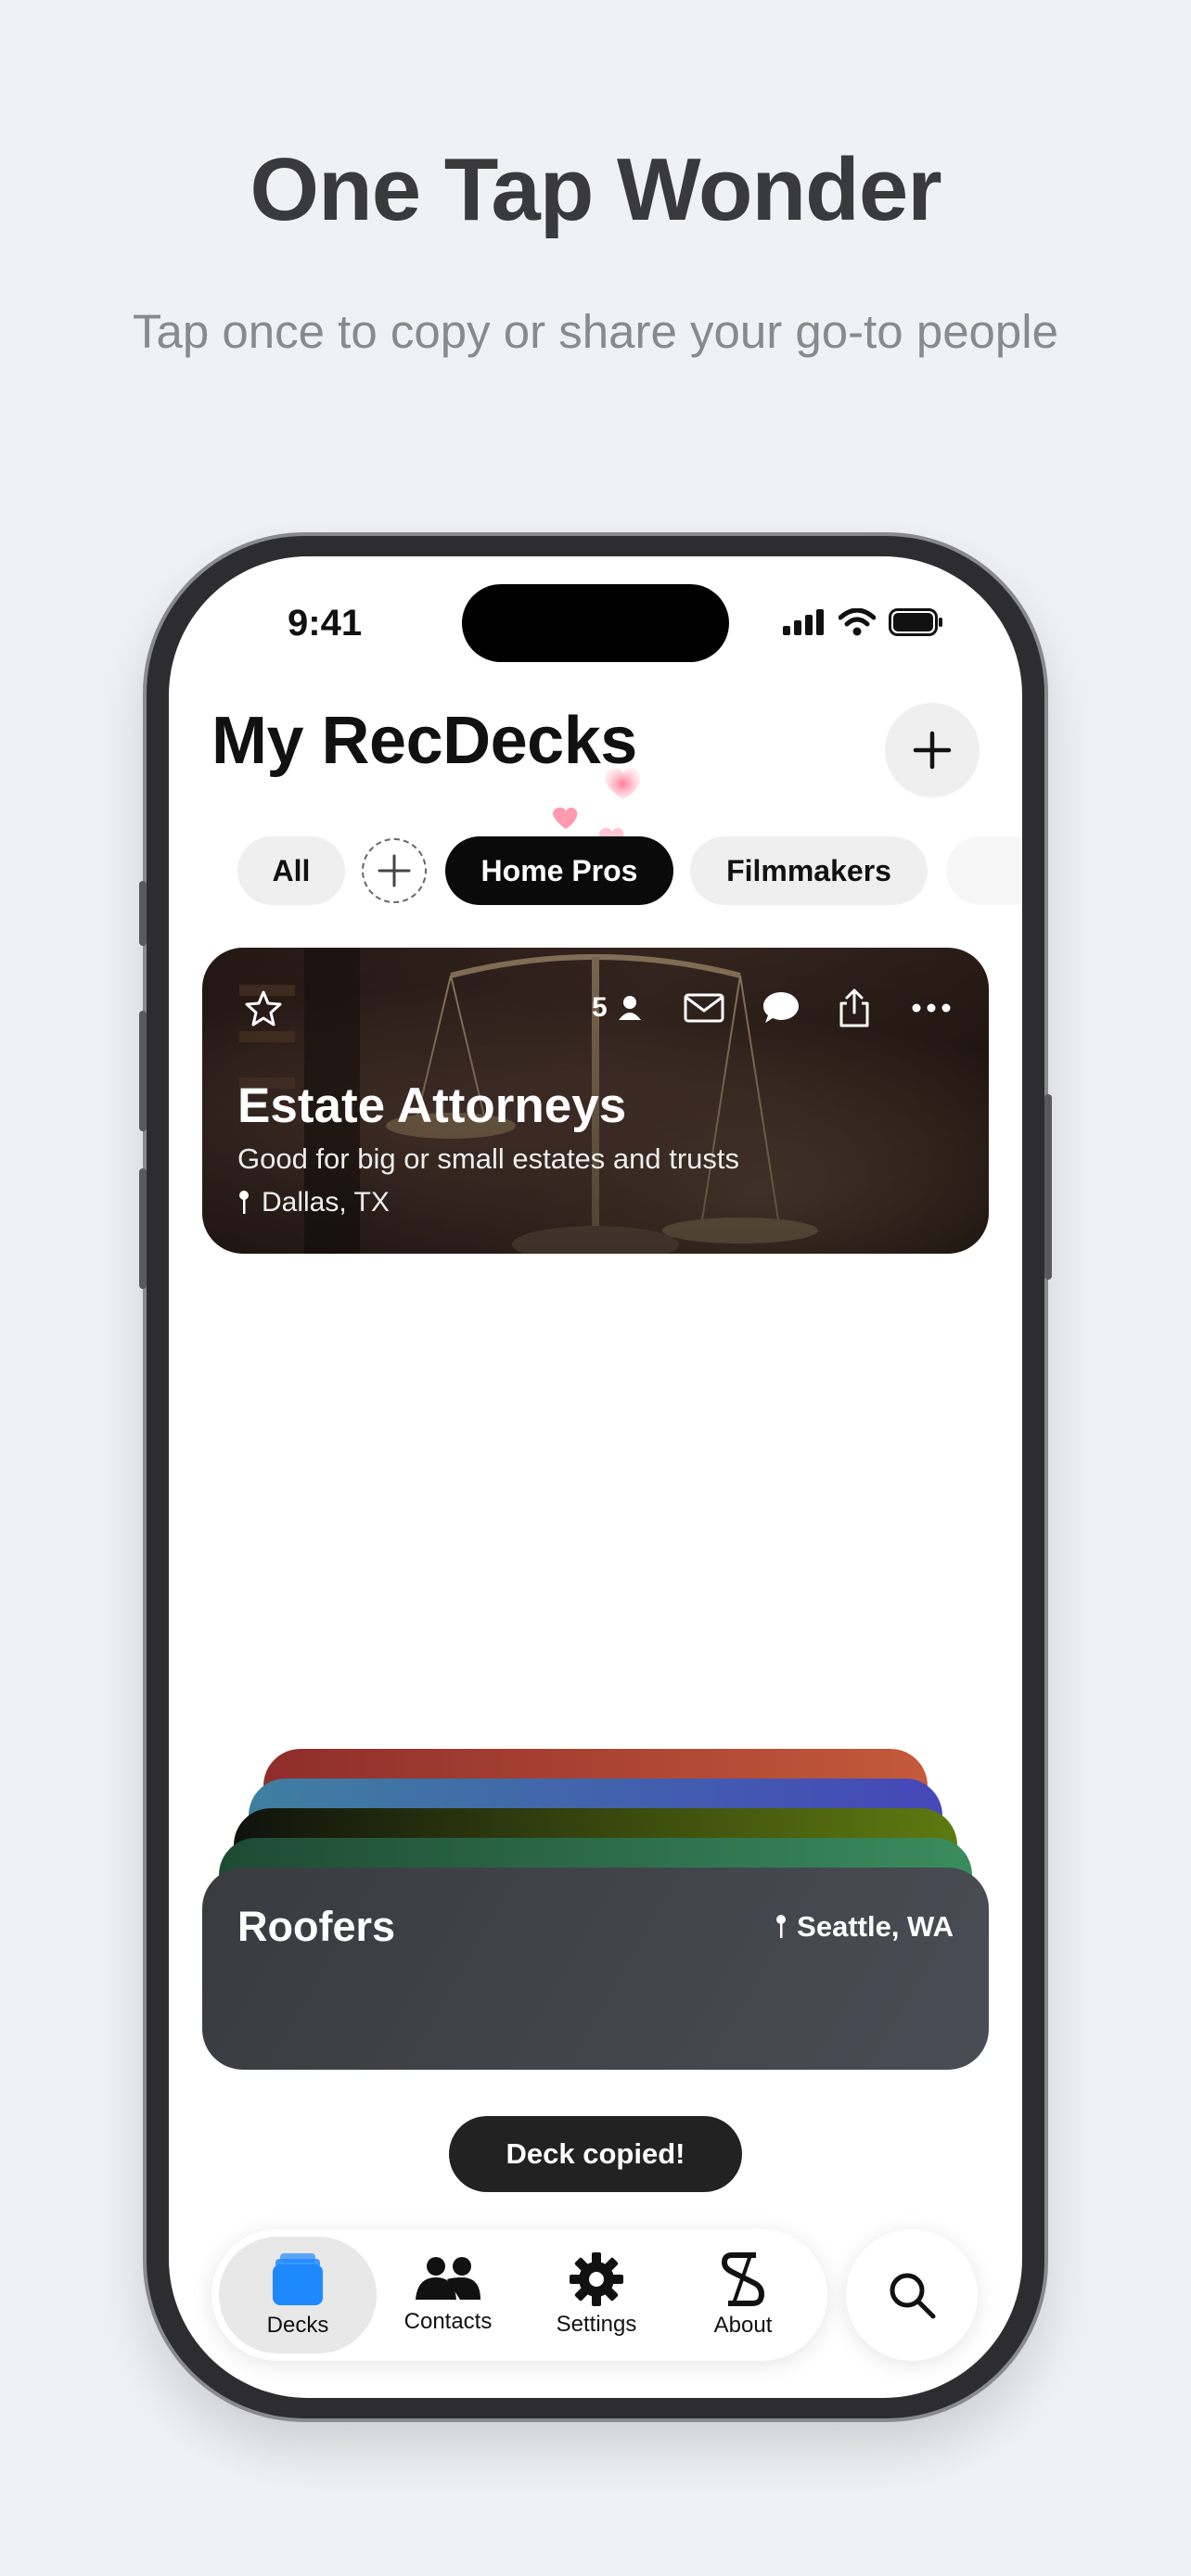 This screenshot has width=1191, height=2576. I want to click on person-icon, so click(629, 1008).